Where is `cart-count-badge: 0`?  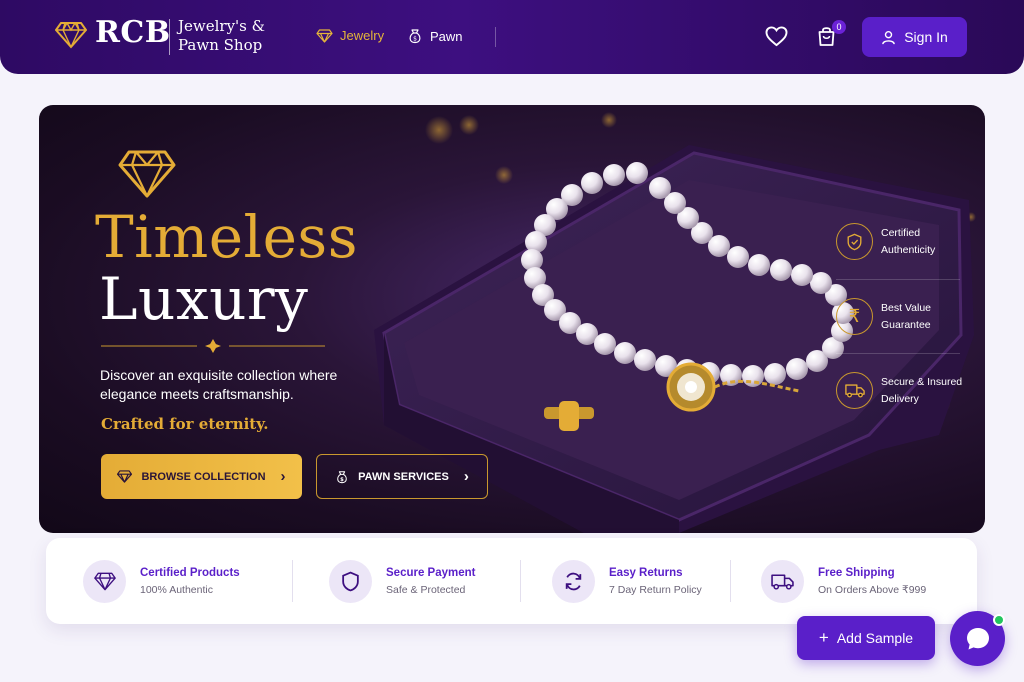
cart-count-badge: 0 is located at coordinates (839, 27).